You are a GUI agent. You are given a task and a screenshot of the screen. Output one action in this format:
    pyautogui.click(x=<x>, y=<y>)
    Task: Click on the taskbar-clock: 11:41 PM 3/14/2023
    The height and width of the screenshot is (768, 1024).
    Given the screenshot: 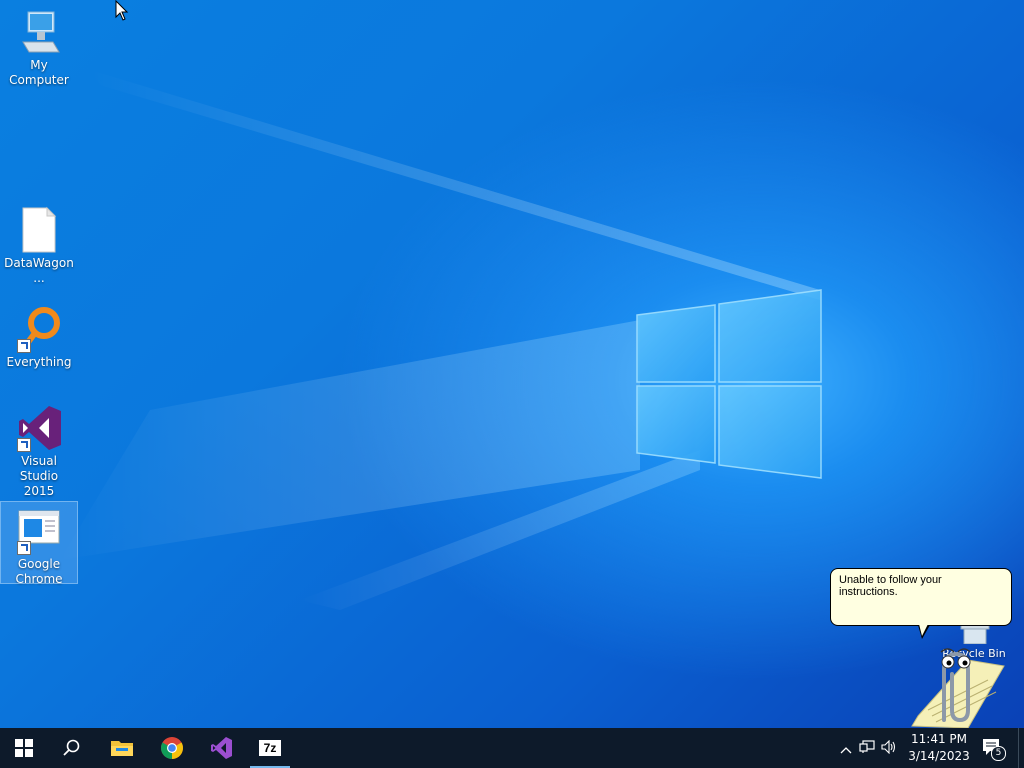 What is the action you would take?
    pyautogui.click(x=939, y=748)
    